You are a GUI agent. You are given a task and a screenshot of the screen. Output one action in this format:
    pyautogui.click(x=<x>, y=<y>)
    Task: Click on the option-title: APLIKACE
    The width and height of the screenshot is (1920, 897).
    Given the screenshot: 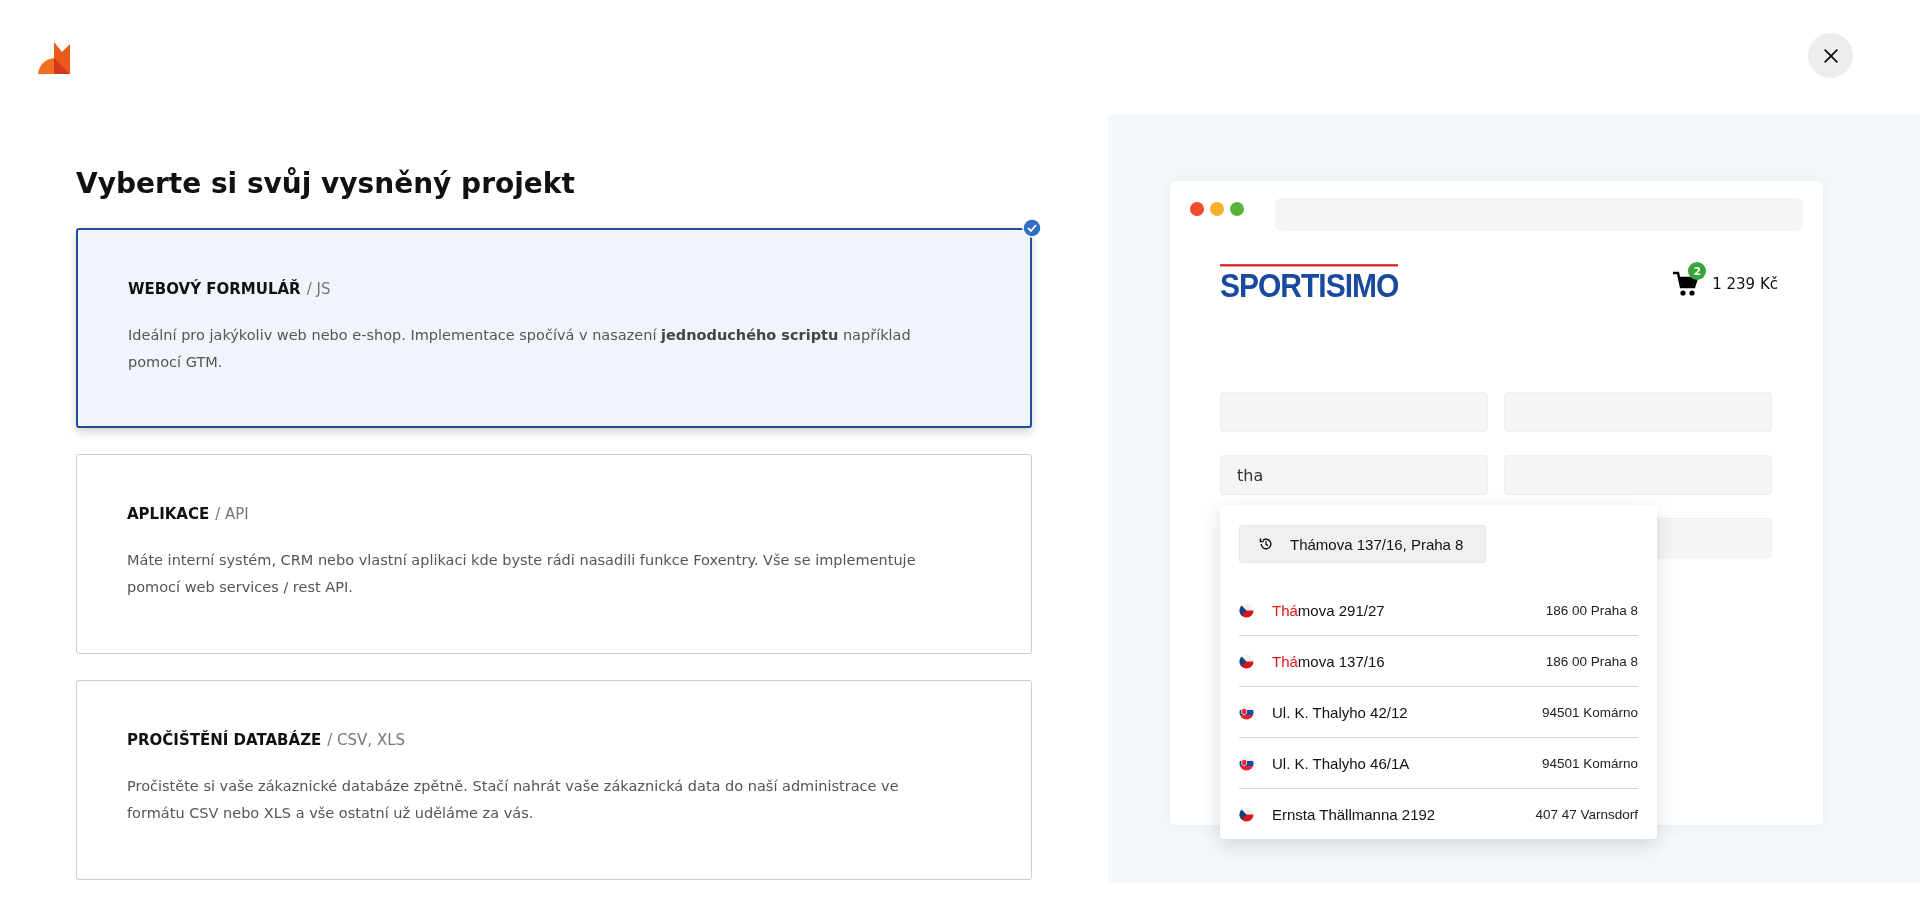 What is the action you would take?
    pyautogui.click(x=168, y=514)
    